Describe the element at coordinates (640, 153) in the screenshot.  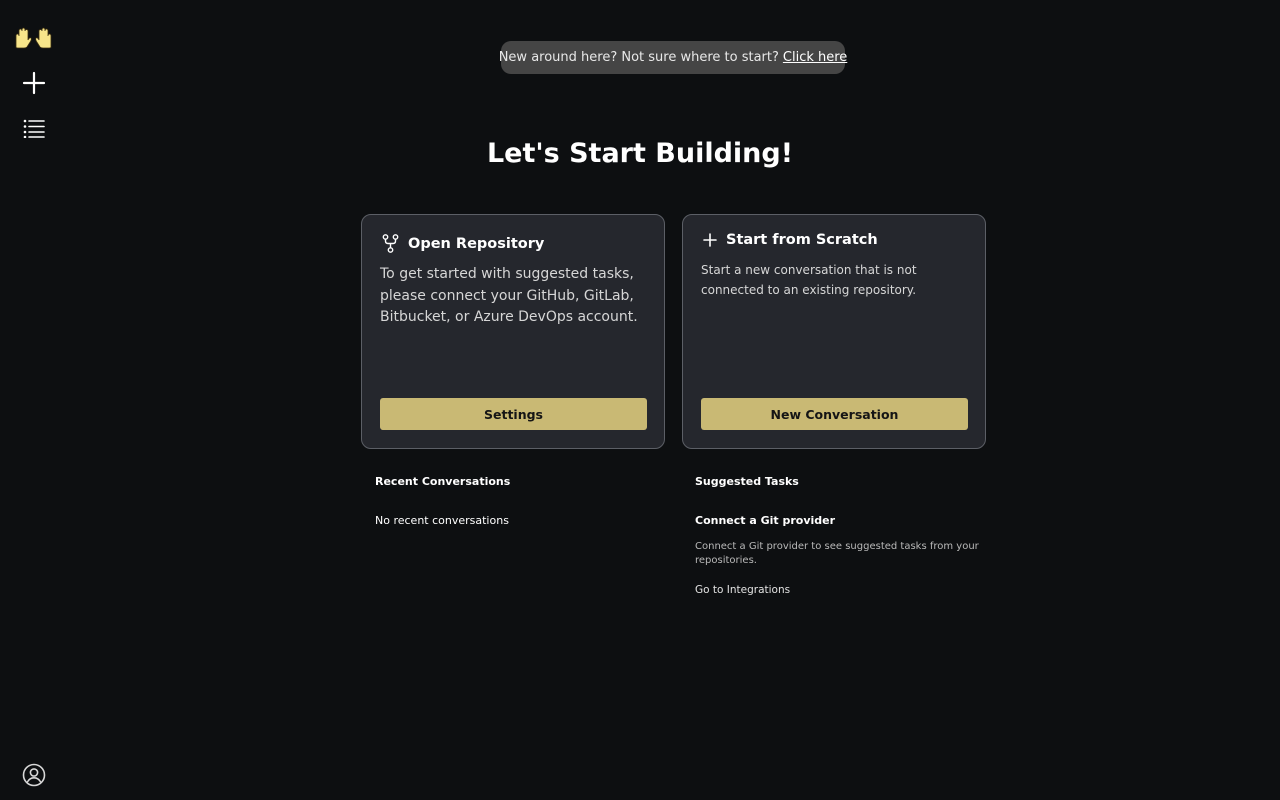
I see `page-title: Let's Start Building!` at that location.